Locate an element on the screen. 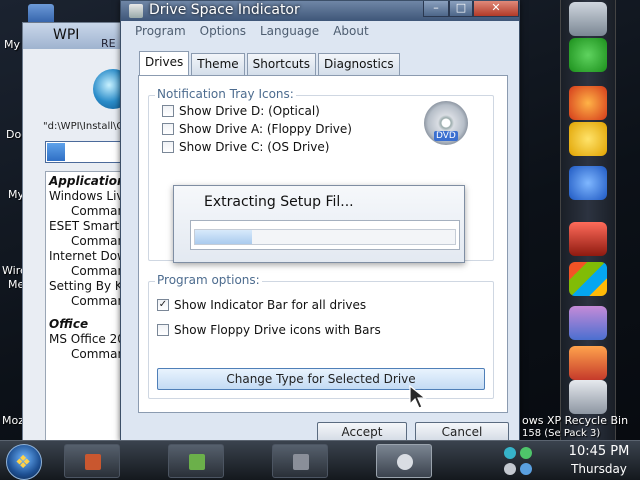 The width and height of the screenshot is (640, 480). menu-bar: Program Options Language About is located at coordinates (249, 31).